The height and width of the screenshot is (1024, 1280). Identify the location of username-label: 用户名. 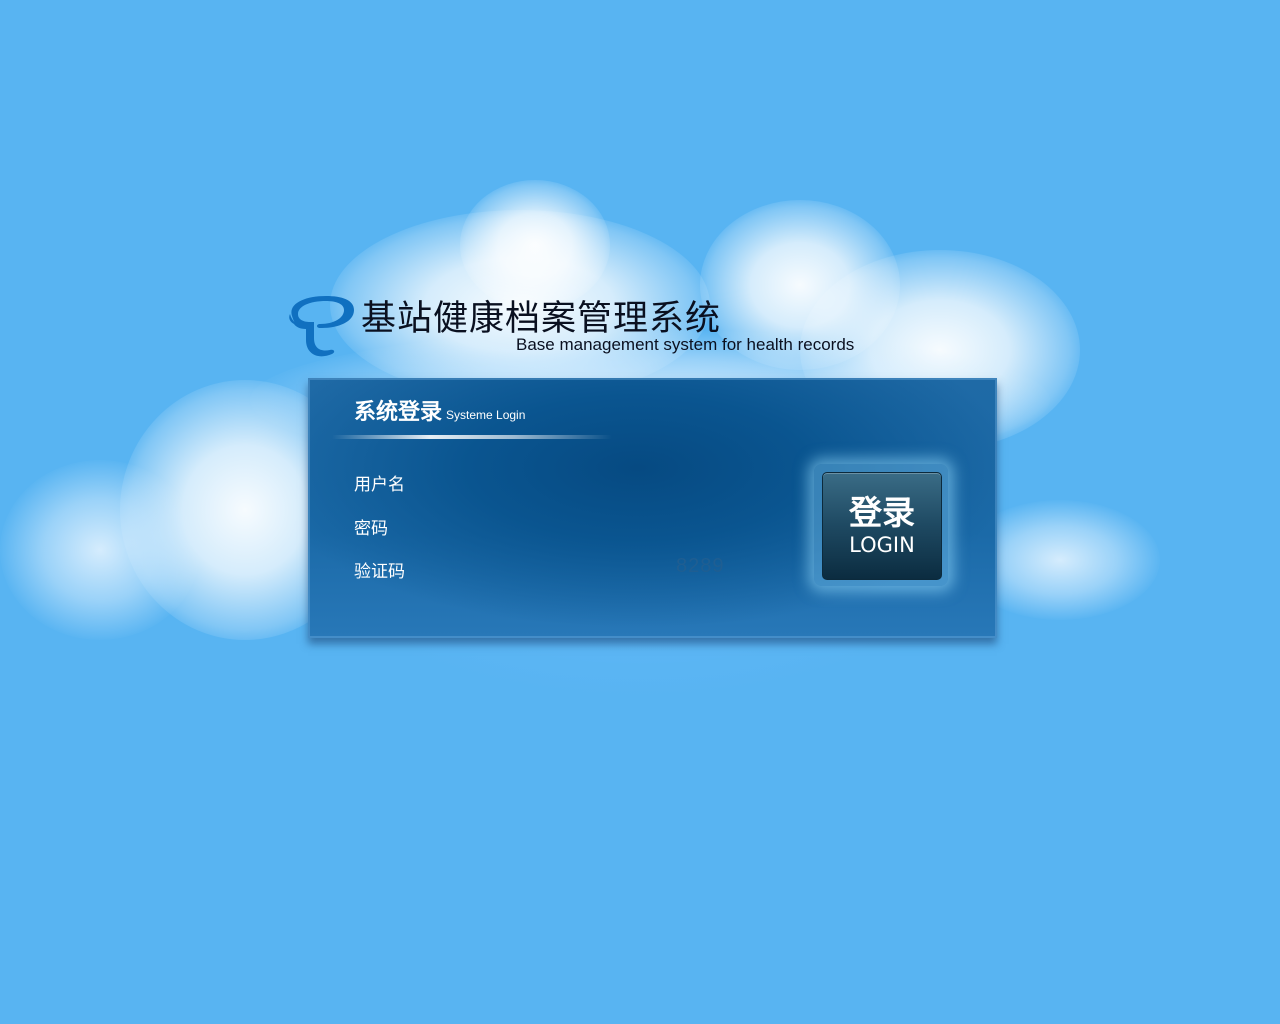
(379, 485).